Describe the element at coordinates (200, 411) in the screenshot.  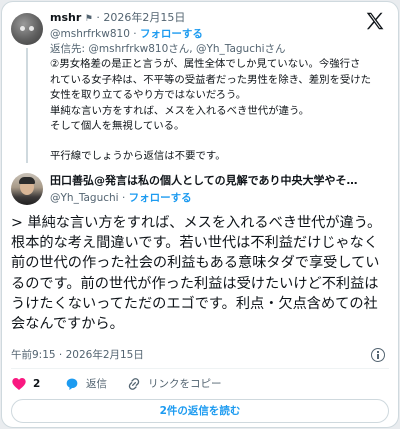
I see `read-replies-button: 2件の返信を読む` at that location.